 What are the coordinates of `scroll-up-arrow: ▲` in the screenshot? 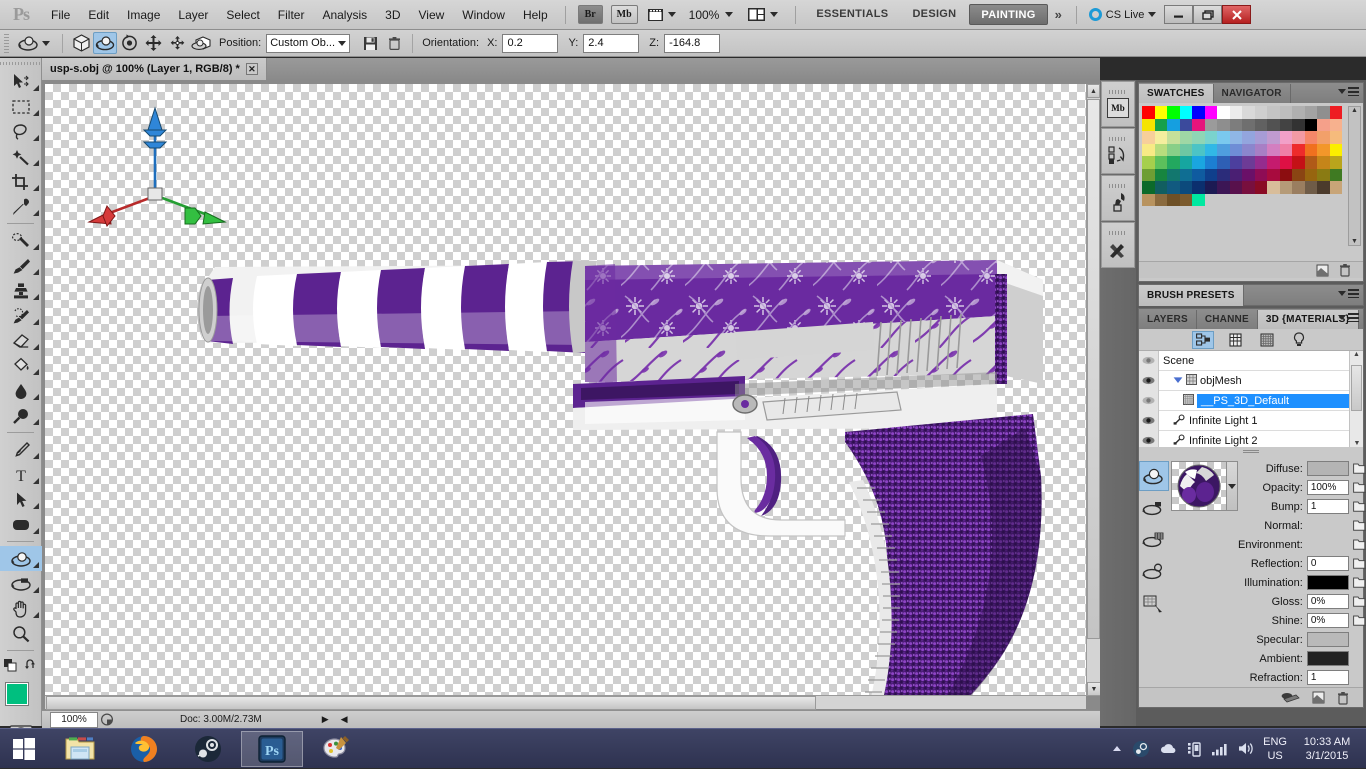 It's located at (1354, 110).